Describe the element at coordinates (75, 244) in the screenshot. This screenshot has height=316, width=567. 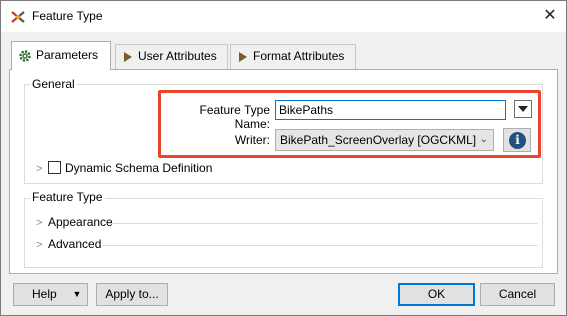
I see `advanced-label: Advanced` at that location.